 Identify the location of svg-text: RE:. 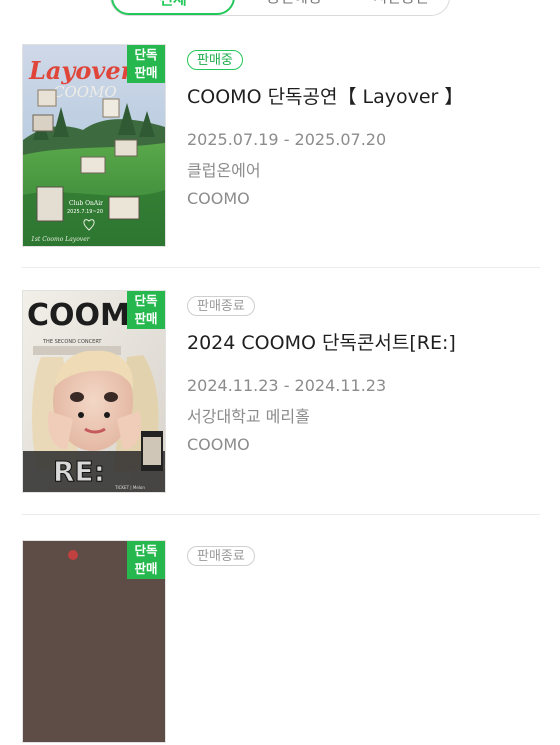
(79, 471).